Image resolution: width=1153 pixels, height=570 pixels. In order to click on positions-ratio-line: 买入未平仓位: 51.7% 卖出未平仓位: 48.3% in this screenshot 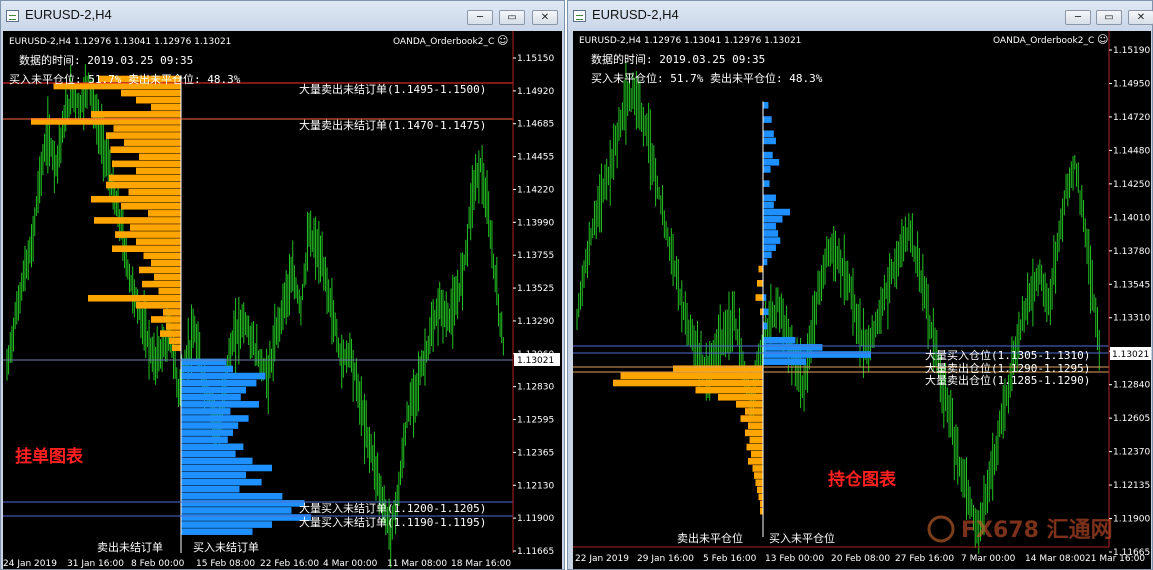, I will do `click(707, 78)`.